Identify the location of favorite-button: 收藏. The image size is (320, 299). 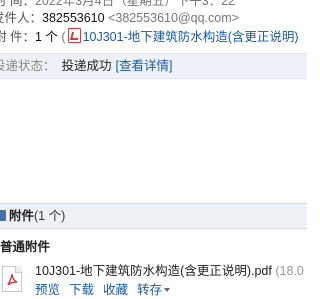
(115, 290).